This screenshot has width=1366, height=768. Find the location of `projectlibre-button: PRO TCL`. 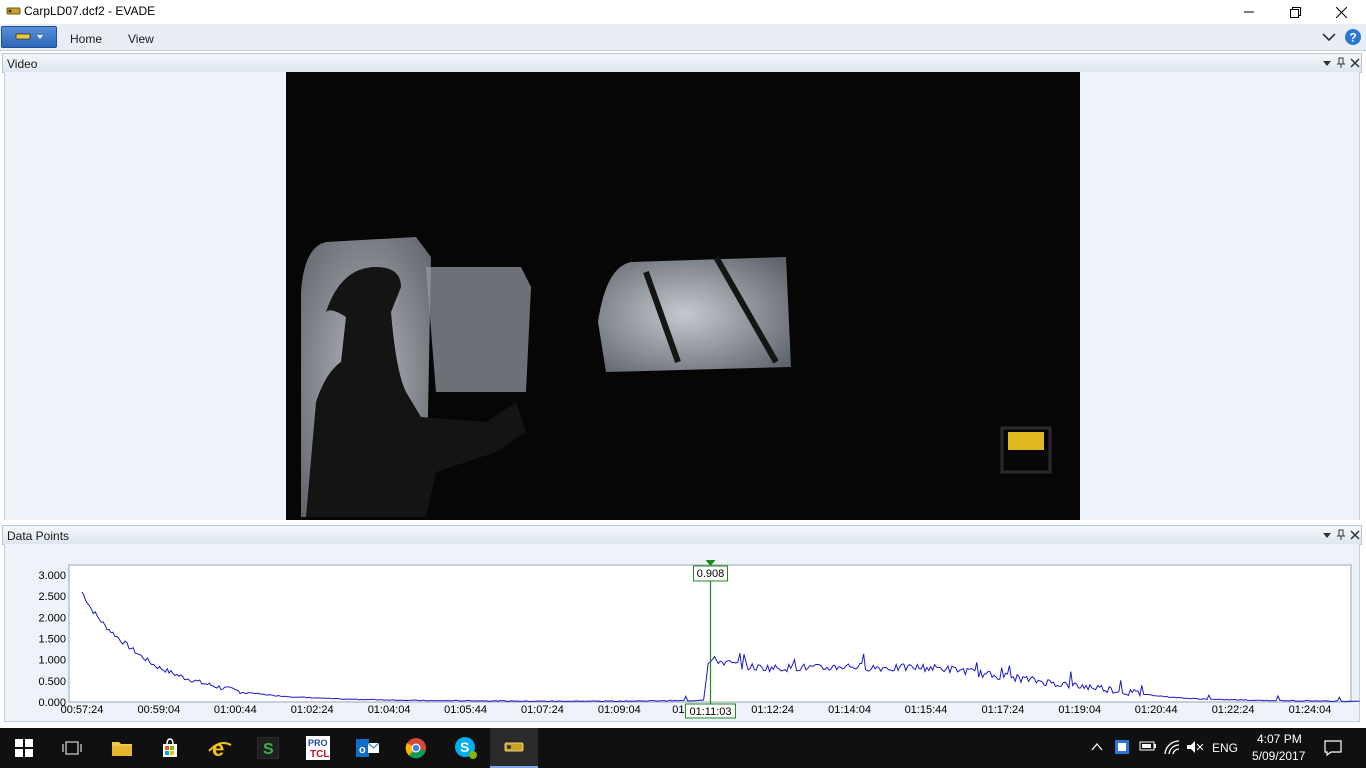

projectlibre-button: PRO TCL is located at coordinates (318, 748).